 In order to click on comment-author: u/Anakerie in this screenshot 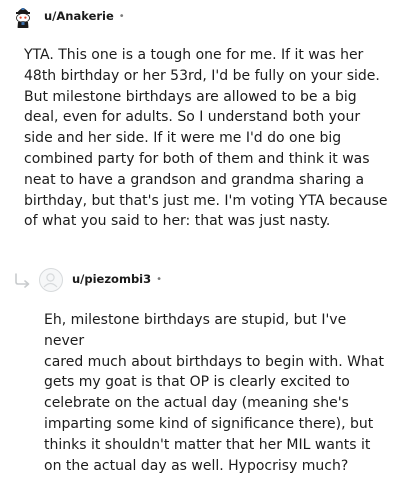, I will do `click(79, 17)`.